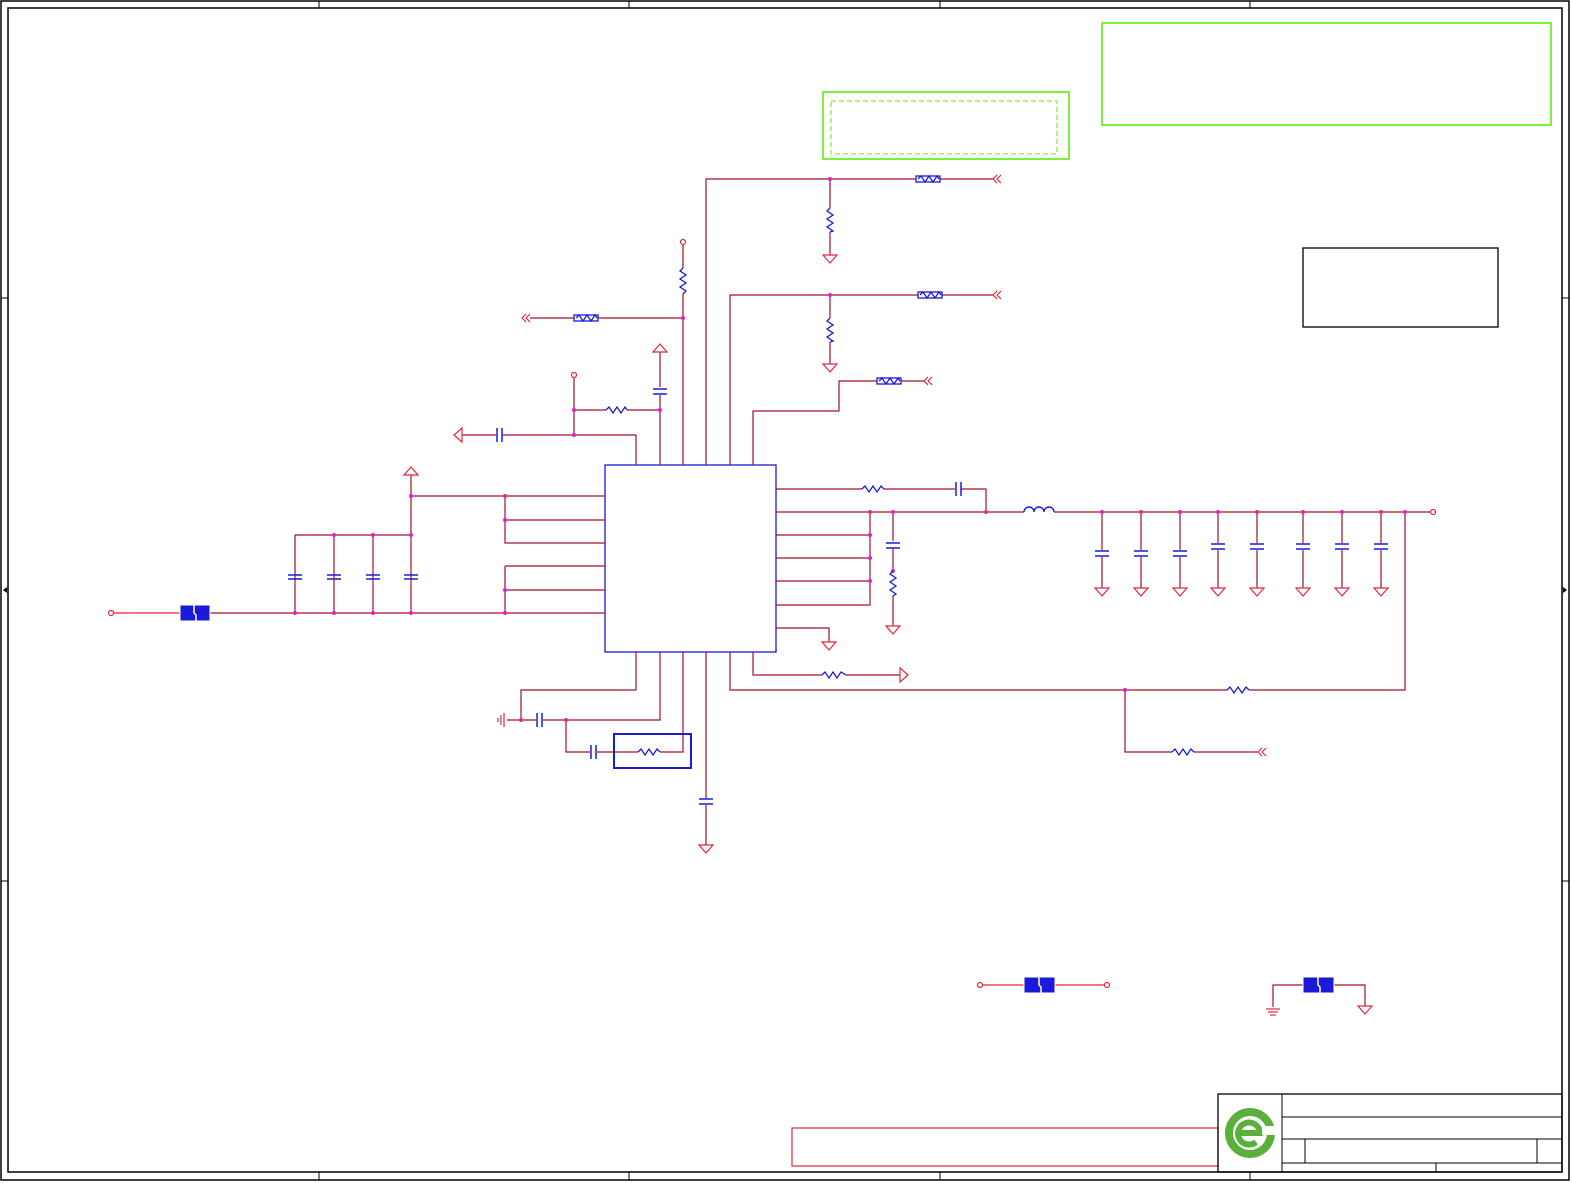  Describe the element at coordinates (1039, 509) in the screenshot. I see `inductor` at that location.